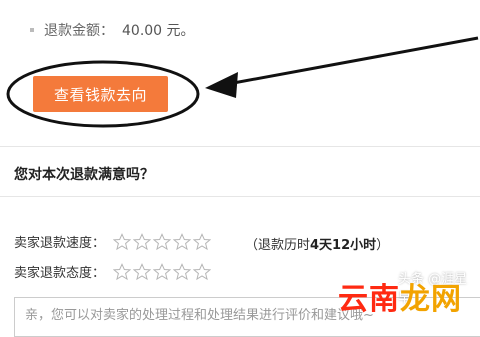 This screenshot has width=480, height=337. Describe the element at coordinates (60, 243) in the screenshot. I see `rating-label-speed: 卖家退款速度：` at that location.